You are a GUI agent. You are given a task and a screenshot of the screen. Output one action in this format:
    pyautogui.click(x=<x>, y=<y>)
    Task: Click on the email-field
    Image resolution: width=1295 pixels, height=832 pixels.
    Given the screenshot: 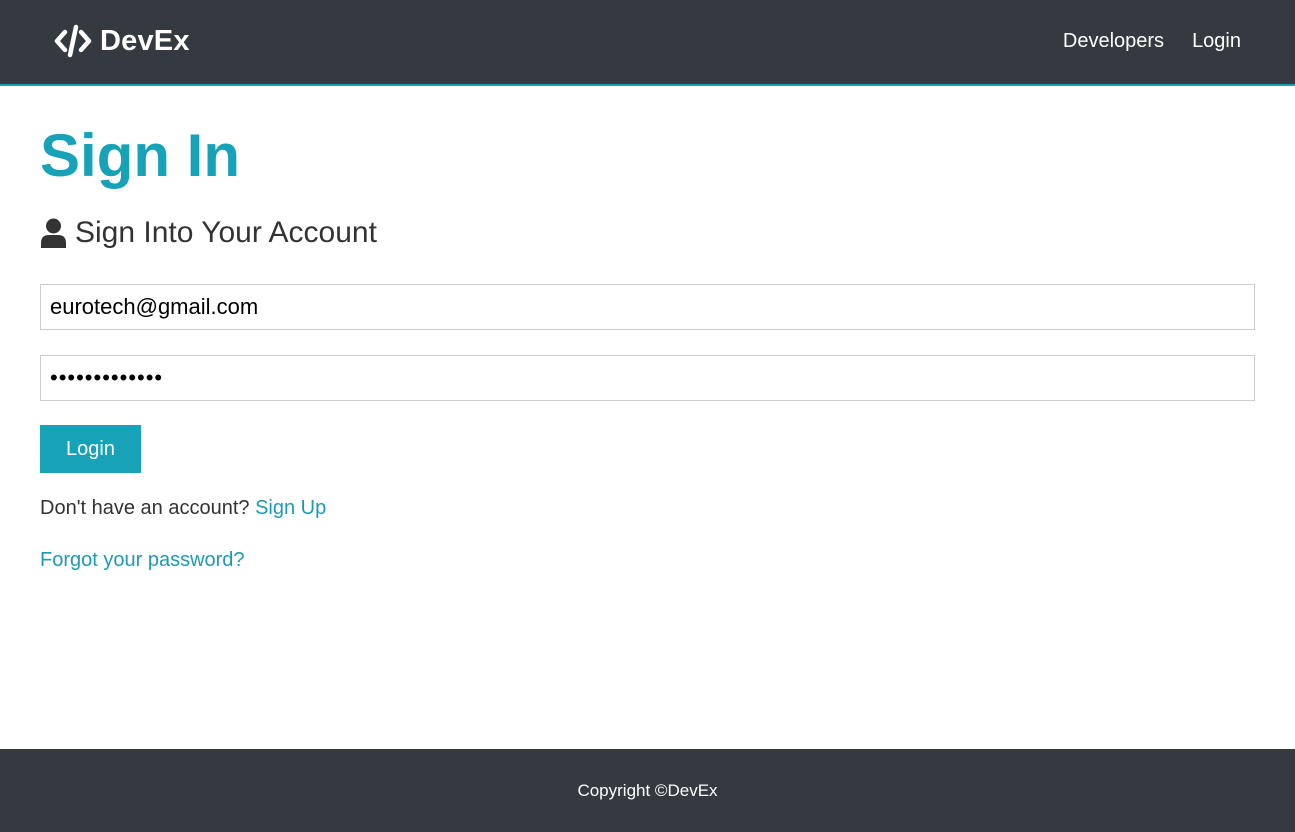 What is the action you would take?
    pyautogui.click(x=647, y=307)
    